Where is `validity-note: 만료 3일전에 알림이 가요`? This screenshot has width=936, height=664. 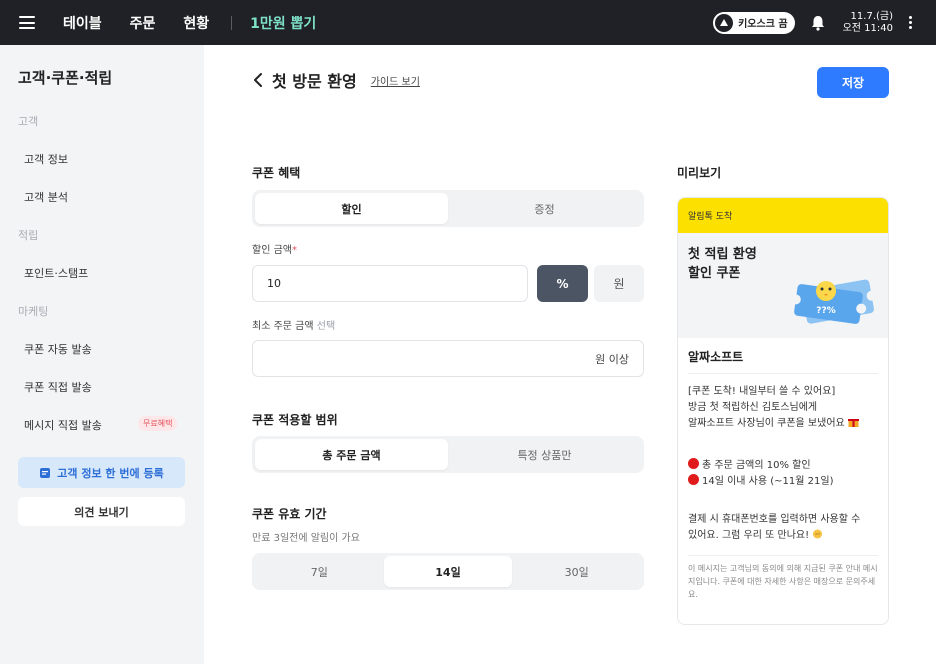
validity-note: 만료 3일전에 알림이 가요 is located at coordinates (306, 538).